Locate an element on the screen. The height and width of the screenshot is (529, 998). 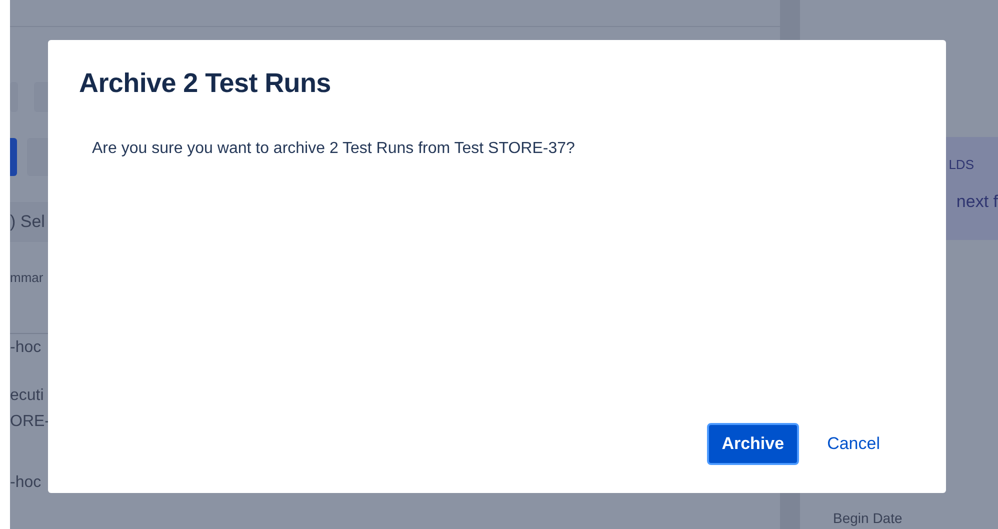
primary-button is located at coordinates (13, 157).